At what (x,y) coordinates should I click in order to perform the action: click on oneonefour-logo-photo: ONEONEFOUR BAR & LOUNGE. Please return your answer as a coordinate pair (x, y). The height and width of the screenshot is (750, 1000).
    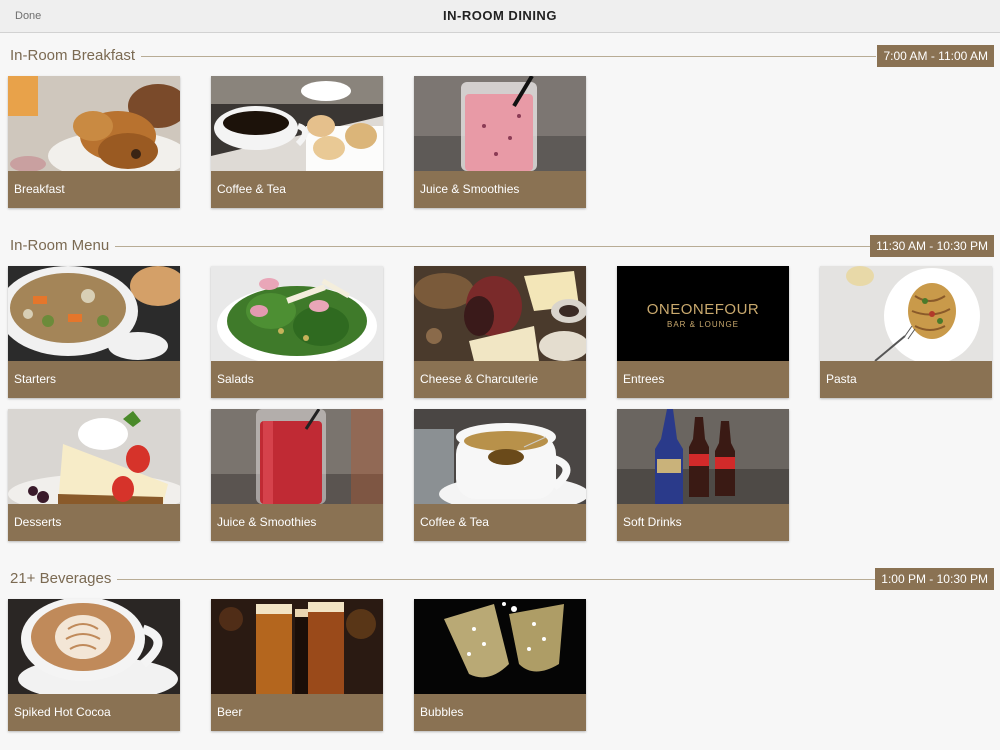
    Looking at the image, I should click on (703, 313).